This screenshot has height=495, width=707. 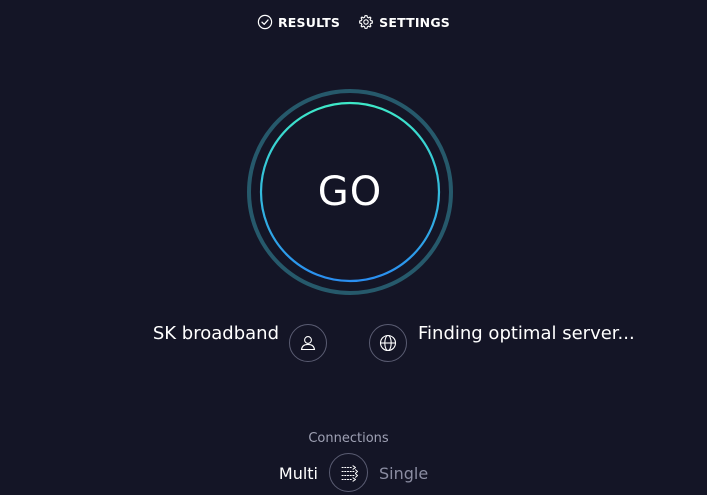 I want to click on user-icon, so click(x=308, y=343).